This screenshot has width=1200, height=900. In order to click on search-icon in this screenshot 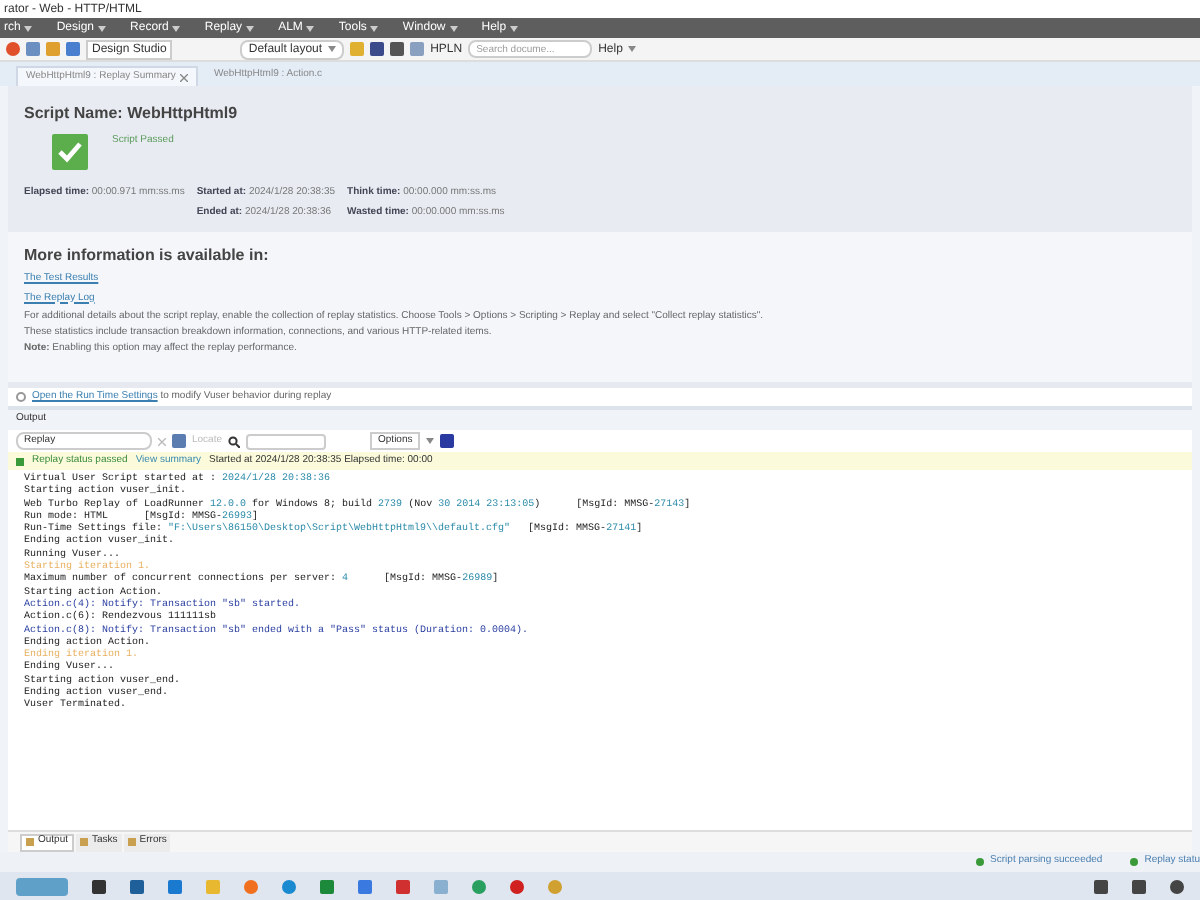, I will do `click(234, 441)`.